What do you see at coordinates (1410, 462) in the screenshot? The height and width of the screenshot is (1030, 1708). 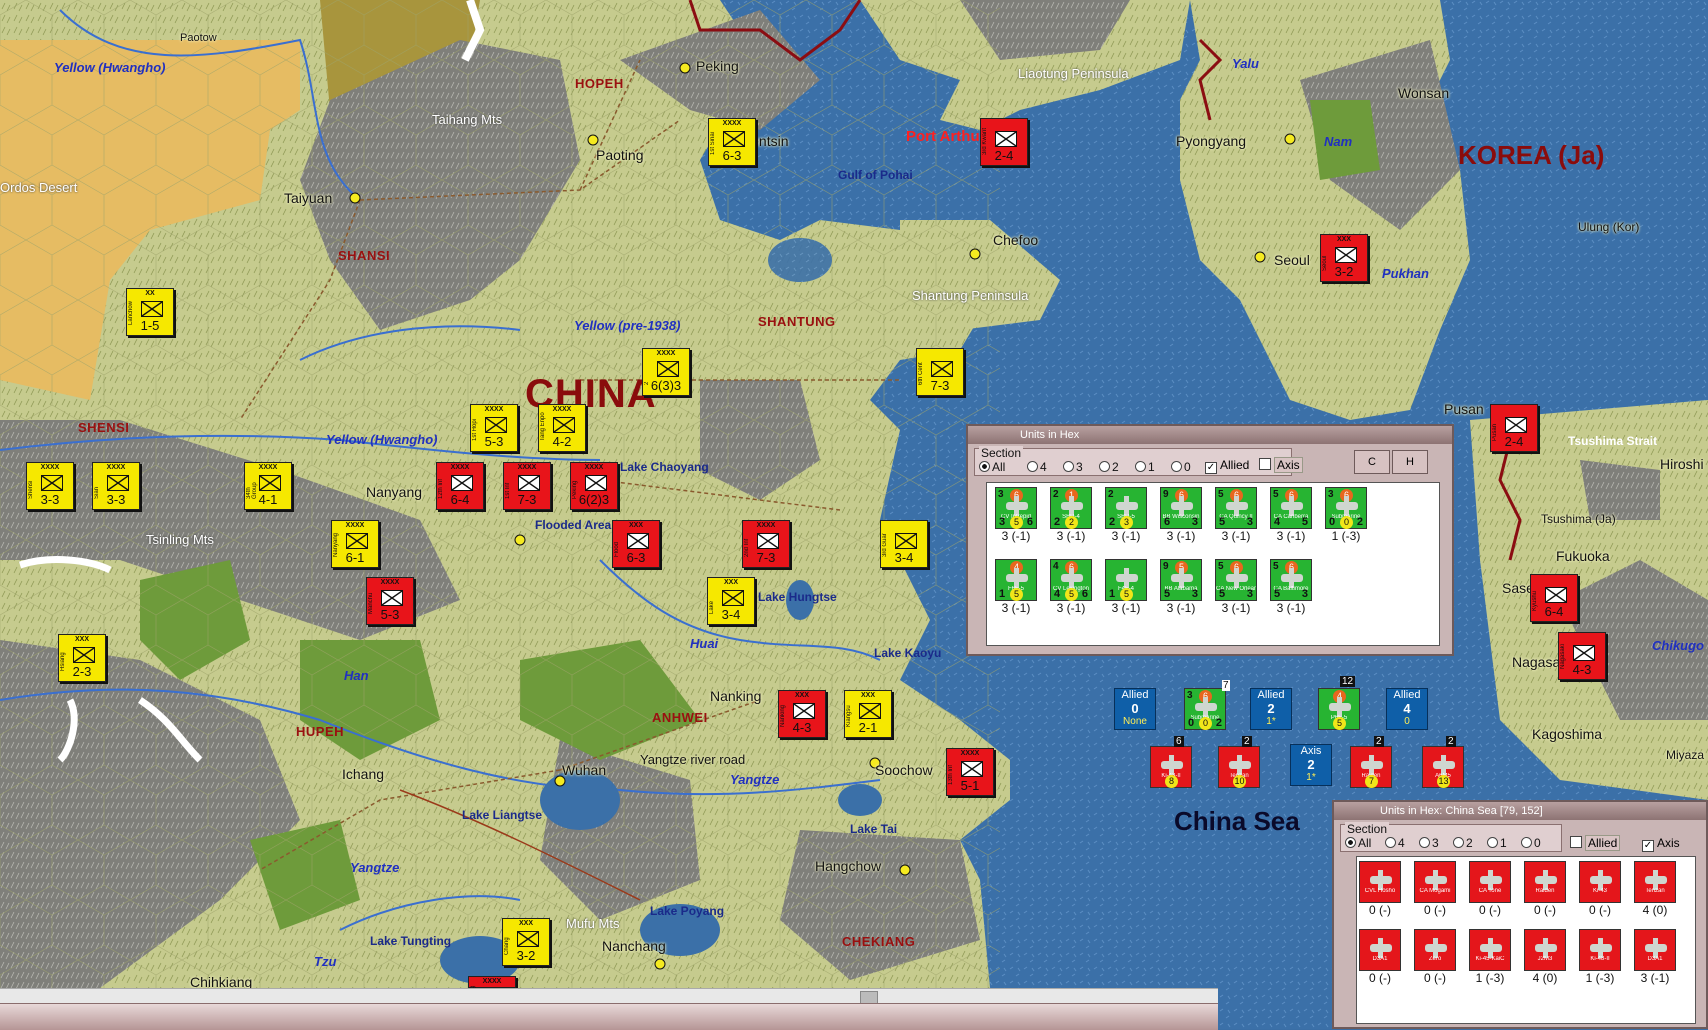 I see `window-button-h: H` at bounding box center [1410, 462].